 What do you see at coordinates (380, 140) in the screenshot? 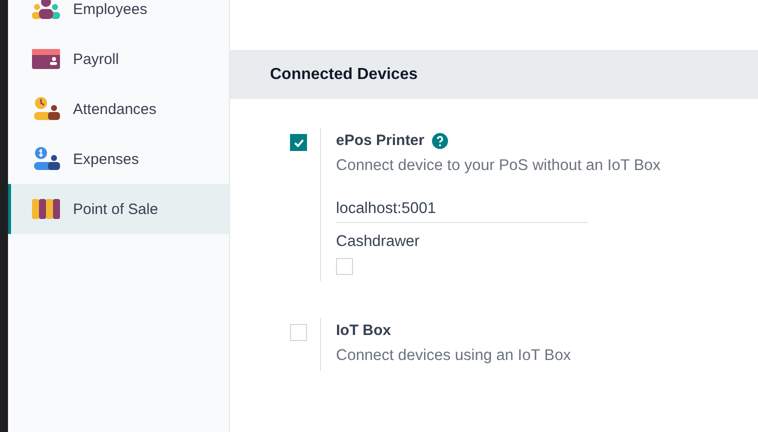
I see `setting-title: ePos Printer` at bounding box center [380, 140].